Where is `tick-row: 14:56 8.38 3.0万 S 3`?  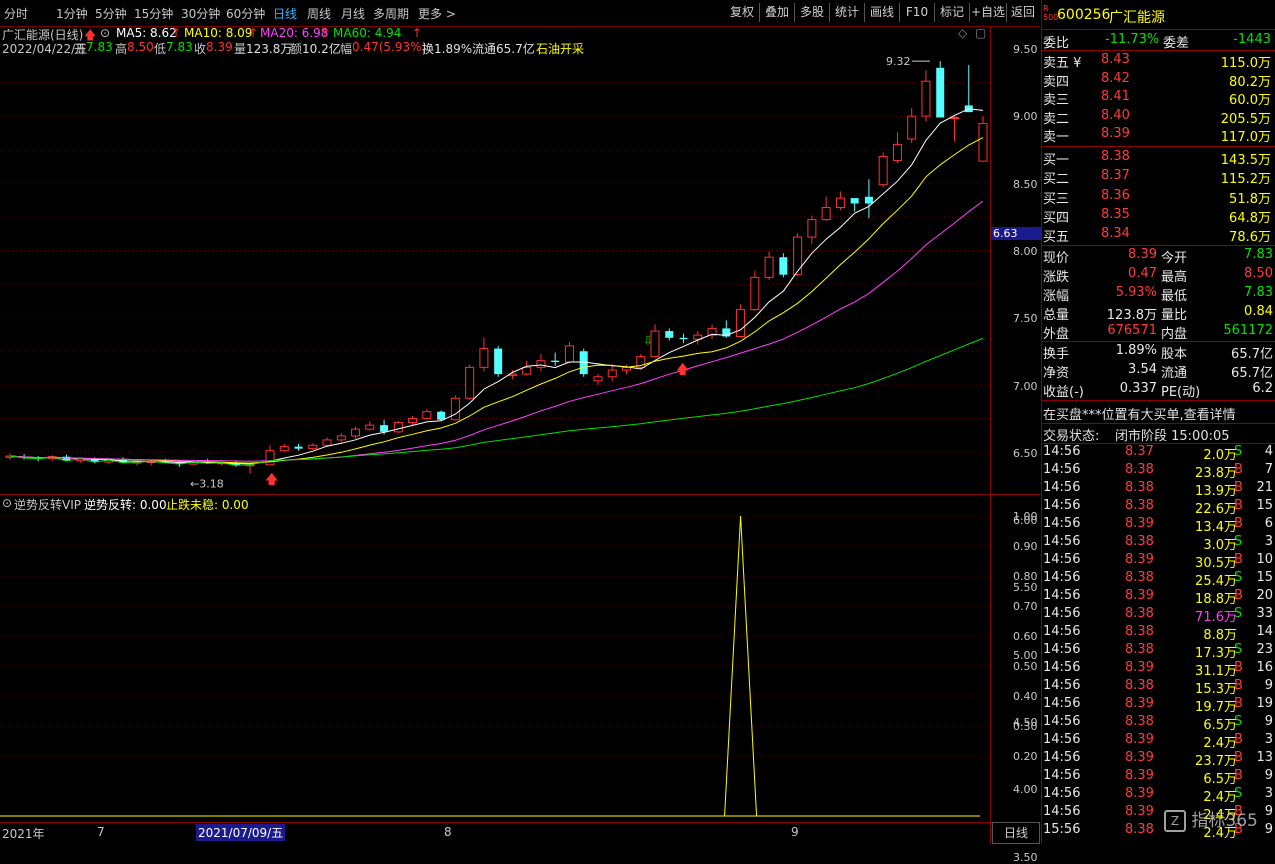
tick-row: 14:56 8.38 3.0万 S 3 is located at coordinates (1159, 543).